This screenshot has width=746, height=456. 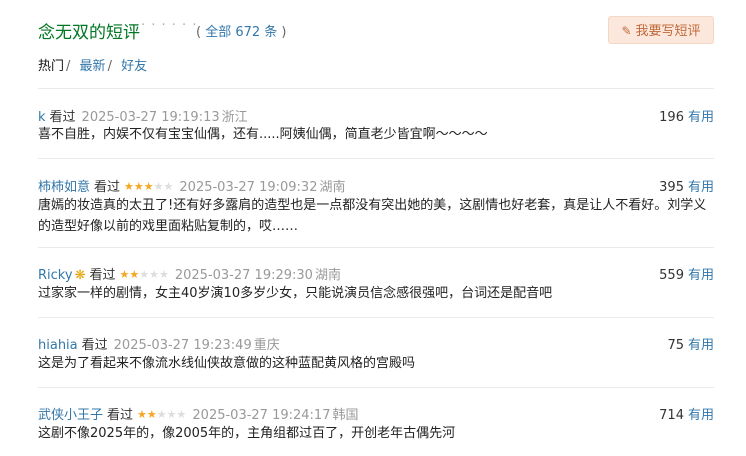 What do you see at coordinates (686, 115) in the screenshot?
I see `vote-area: 196 有用` at bounding box center [686, 115].